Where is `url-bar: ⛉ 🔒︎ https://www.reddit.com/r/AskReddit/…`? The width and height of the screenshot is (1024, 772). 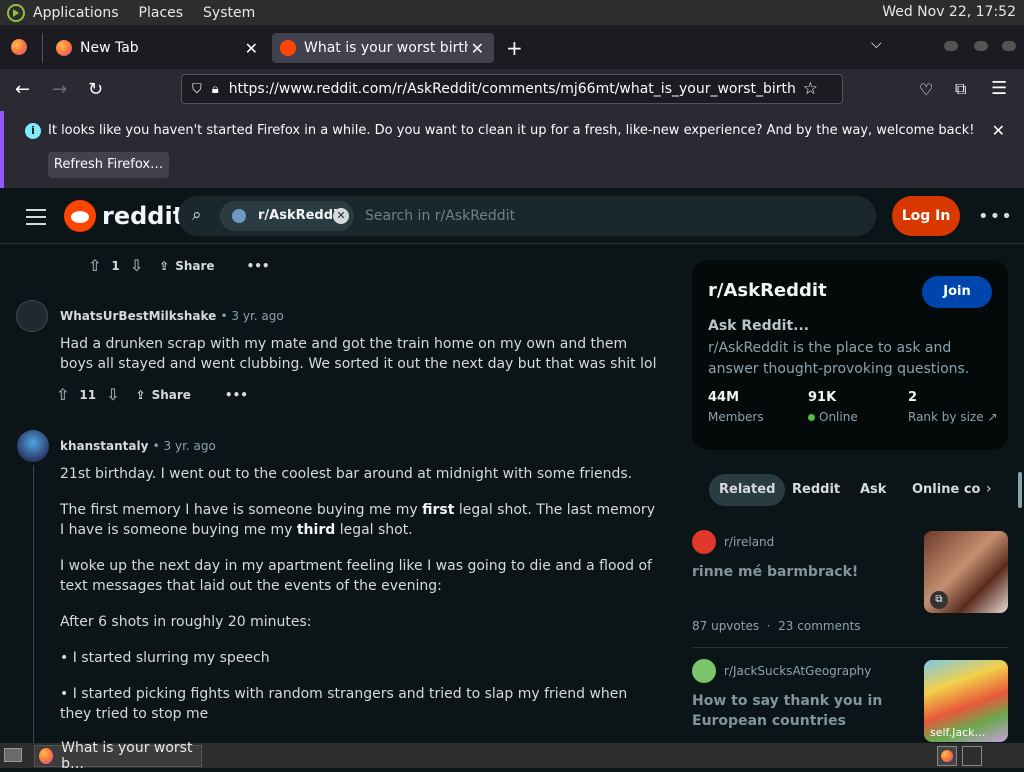
url-bar: ⛉ 🔒︎ https://www.reddit.com/r/AskReddit/… is located at coordinates (512, 89).